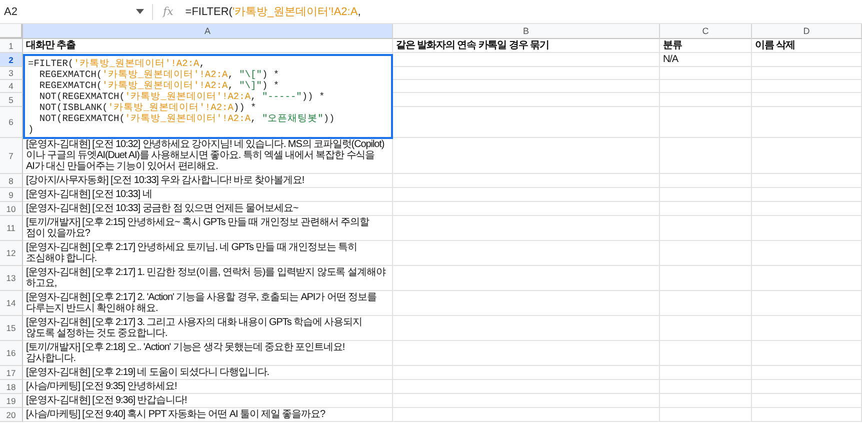  Describe the element at coordinates (11, 228) in the screenshot. I see `row-number: 11` at that location.